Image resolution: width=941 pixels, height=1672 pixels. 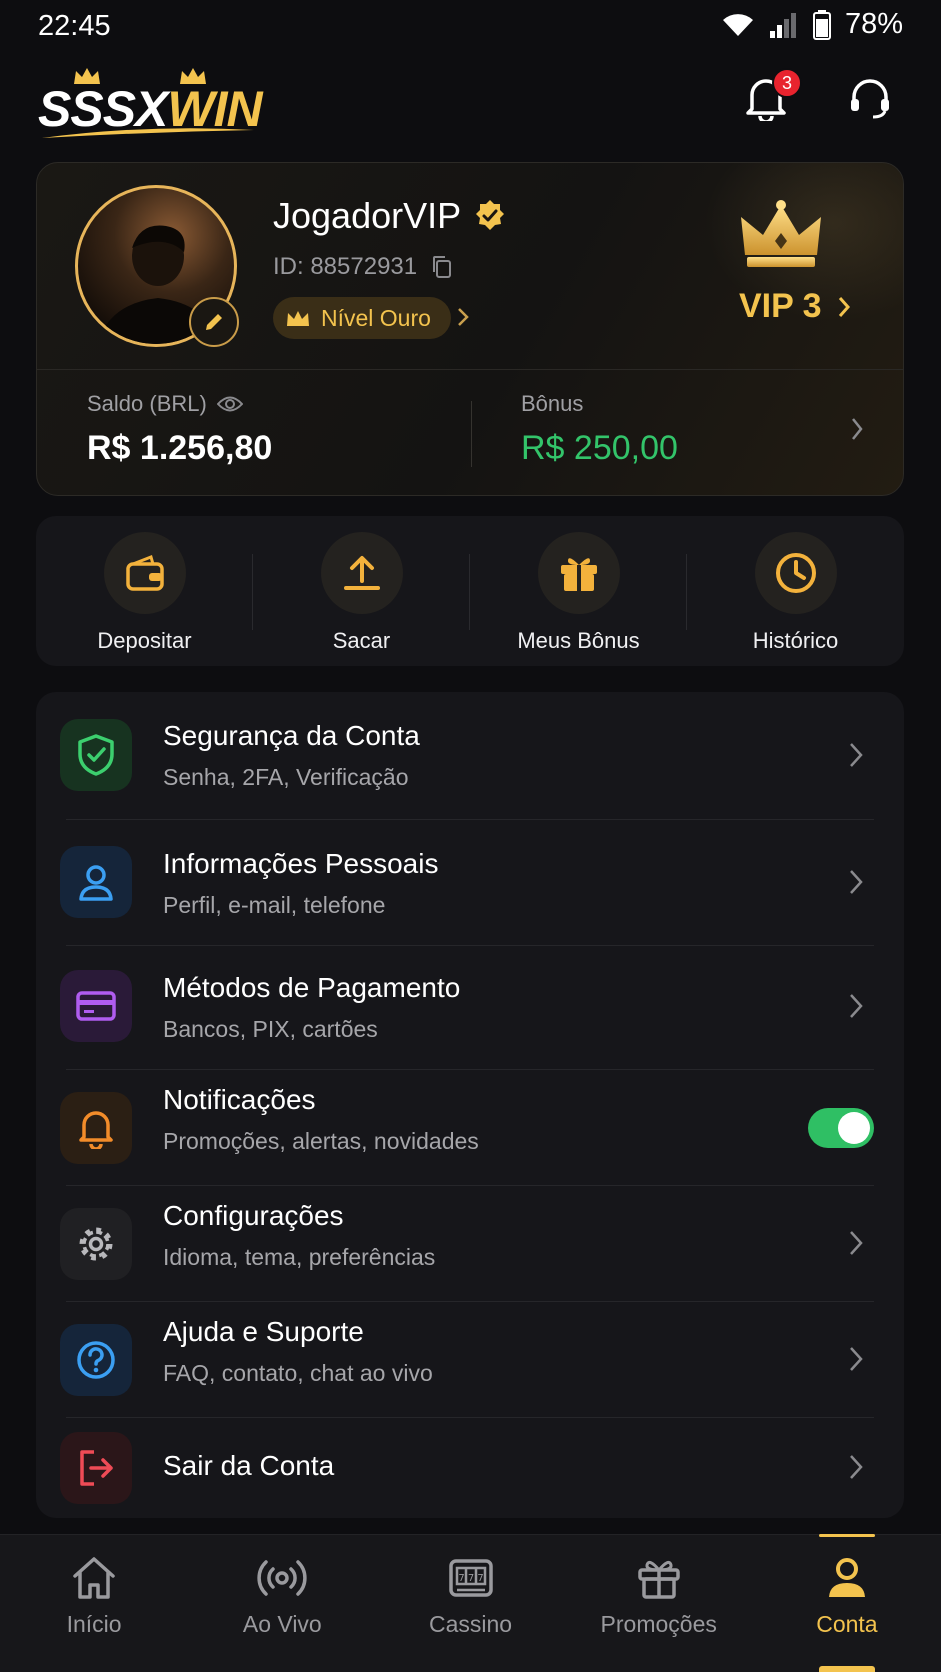 I want to click on slot-machine-icon: 7 7 7, so click(x=470, y=1578).